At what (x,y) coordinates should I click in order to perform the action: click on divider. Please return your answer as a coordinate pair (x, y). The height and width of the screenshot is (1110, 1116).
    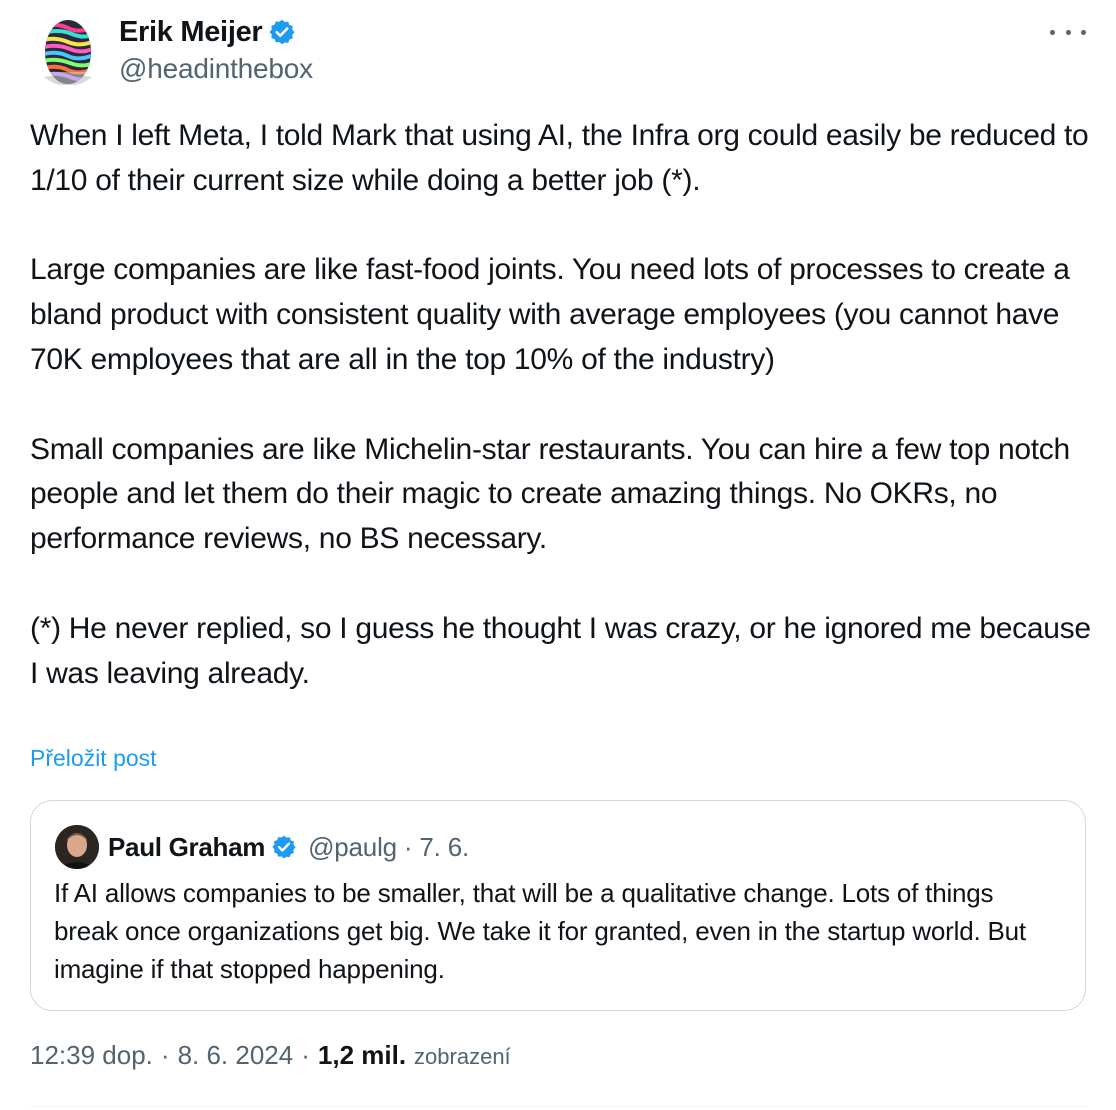
    Looking at the image, I should click on (558, 1106).